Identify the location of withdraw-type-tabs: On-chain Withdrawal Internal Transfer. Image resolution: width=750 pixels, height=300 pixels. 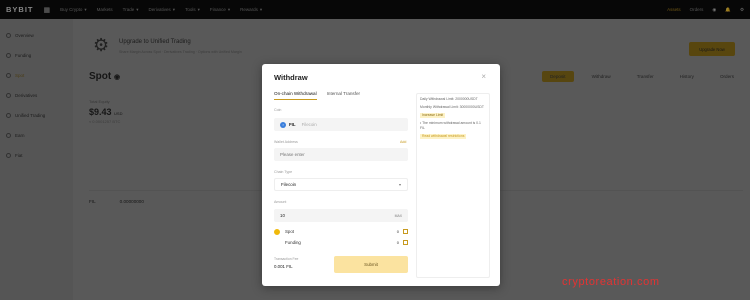
(317, 95).